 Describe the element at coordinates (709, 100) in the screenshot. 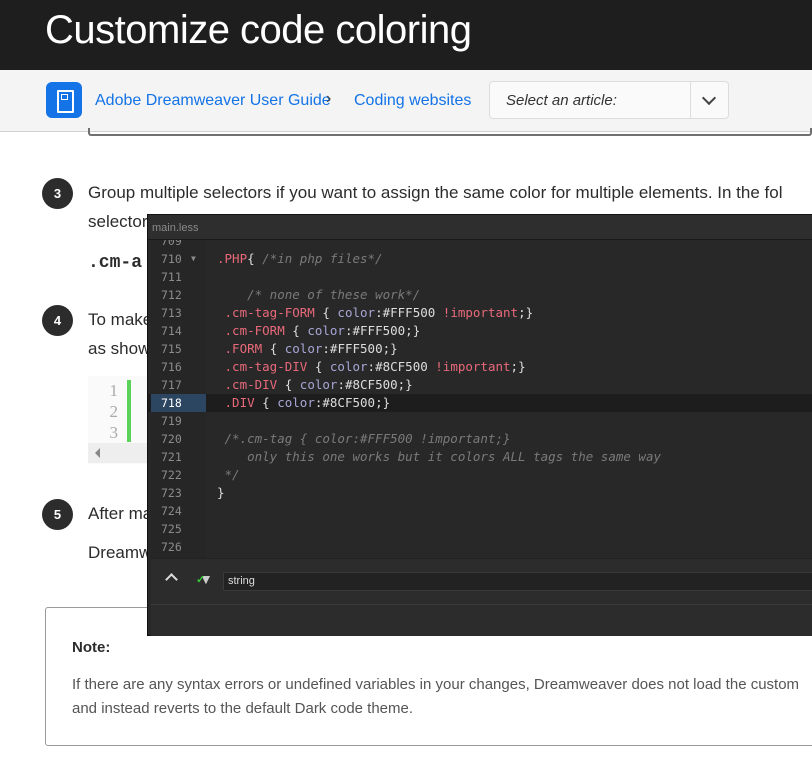

I see `chevron-down-icon` at that location.